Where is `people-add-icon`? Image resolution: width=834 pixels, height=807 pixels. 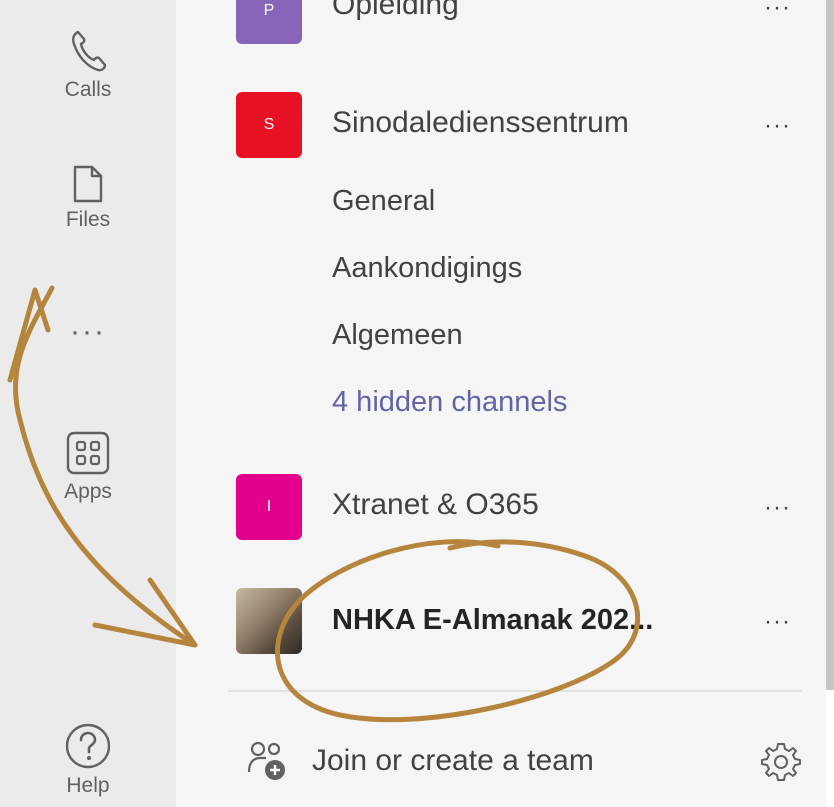 people-add-icon is located at coordinates (266, 760).